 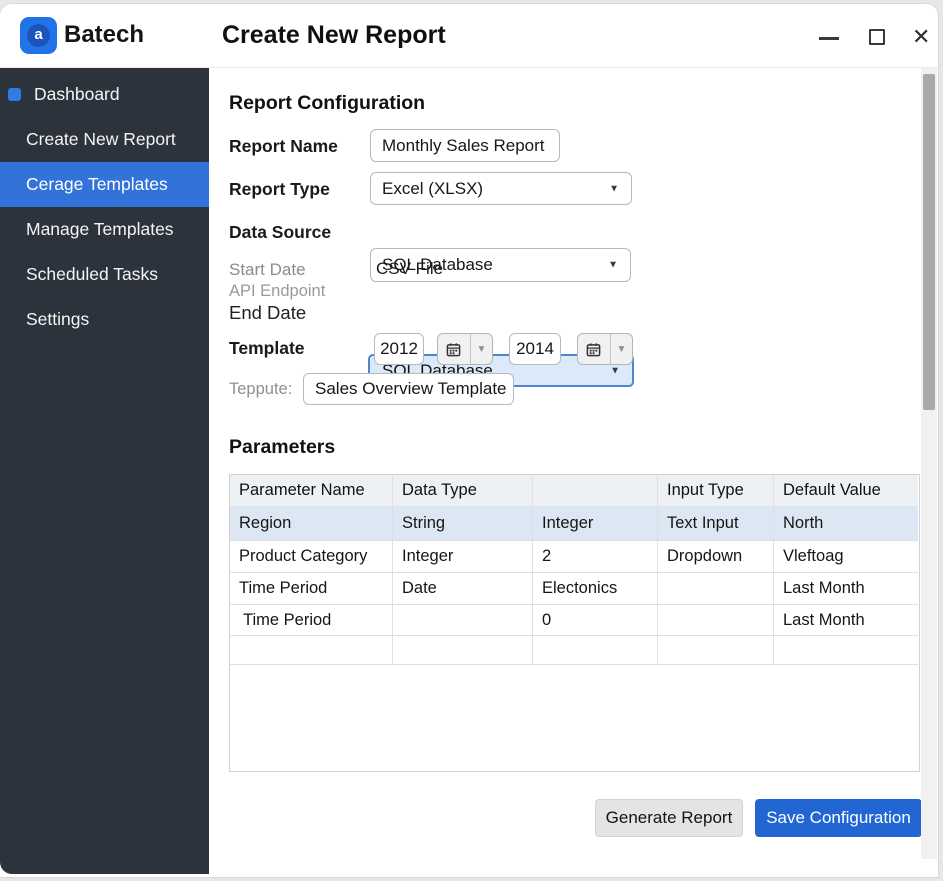 I want to click on template-name-input: Sales Overview Template, so click(x=408, y=389).